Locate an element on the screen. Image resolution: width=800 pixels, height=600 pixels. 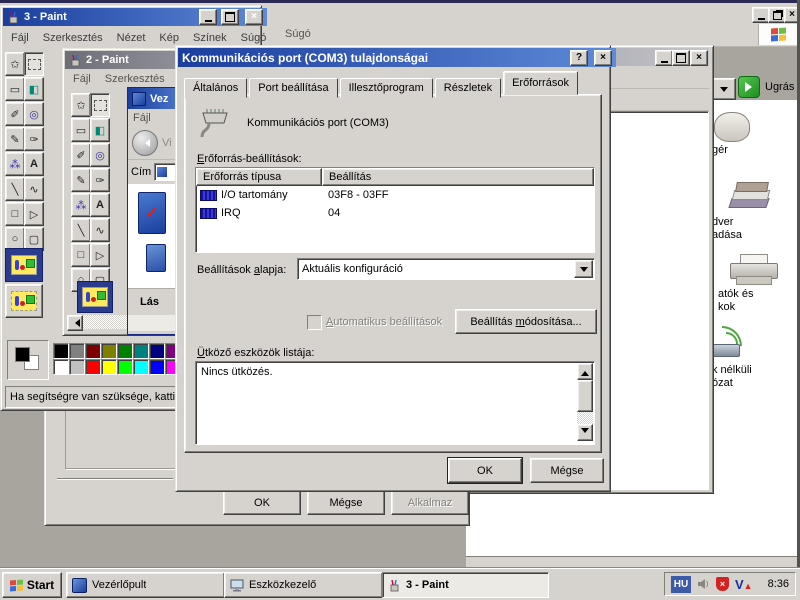
mouse-label: gér is located at coordinates (720, 150).